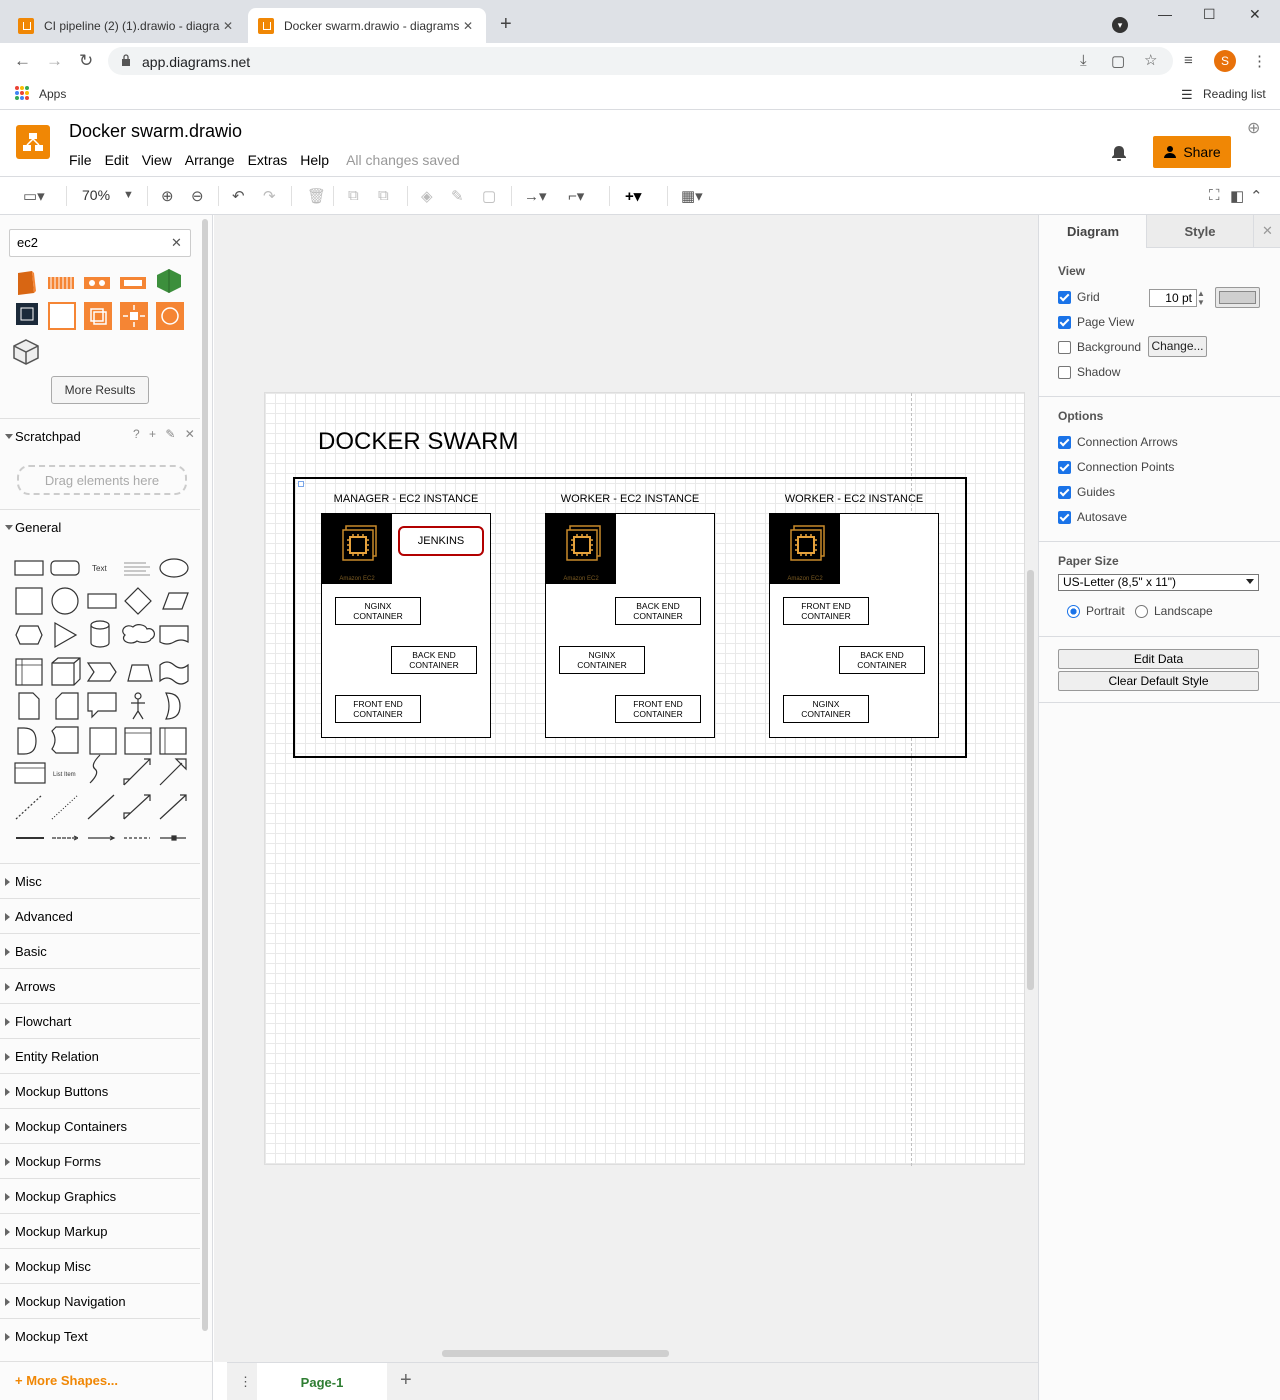  What do you see at coordinates (165, 434) in the screenshot?
I see `scratchpad-tools-icon: ? + ✎ ✕` at bounding box center [165, 434].